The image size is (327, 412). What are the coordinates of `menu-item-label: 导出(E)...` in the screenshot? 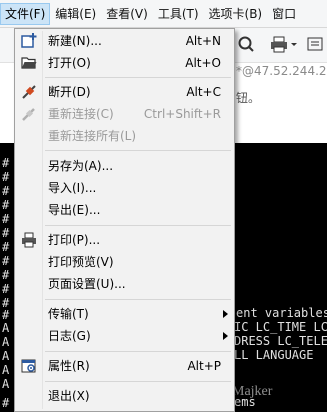 It's located at (74, 210).